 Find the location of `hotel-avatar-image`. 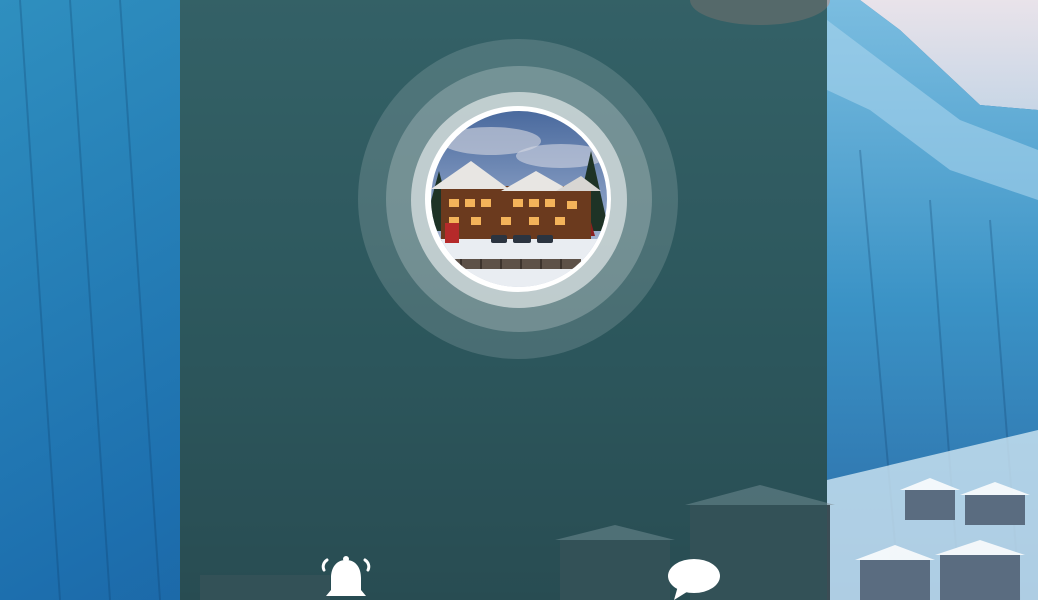

hotel-avatar-image is located at coordinates (519, 199).